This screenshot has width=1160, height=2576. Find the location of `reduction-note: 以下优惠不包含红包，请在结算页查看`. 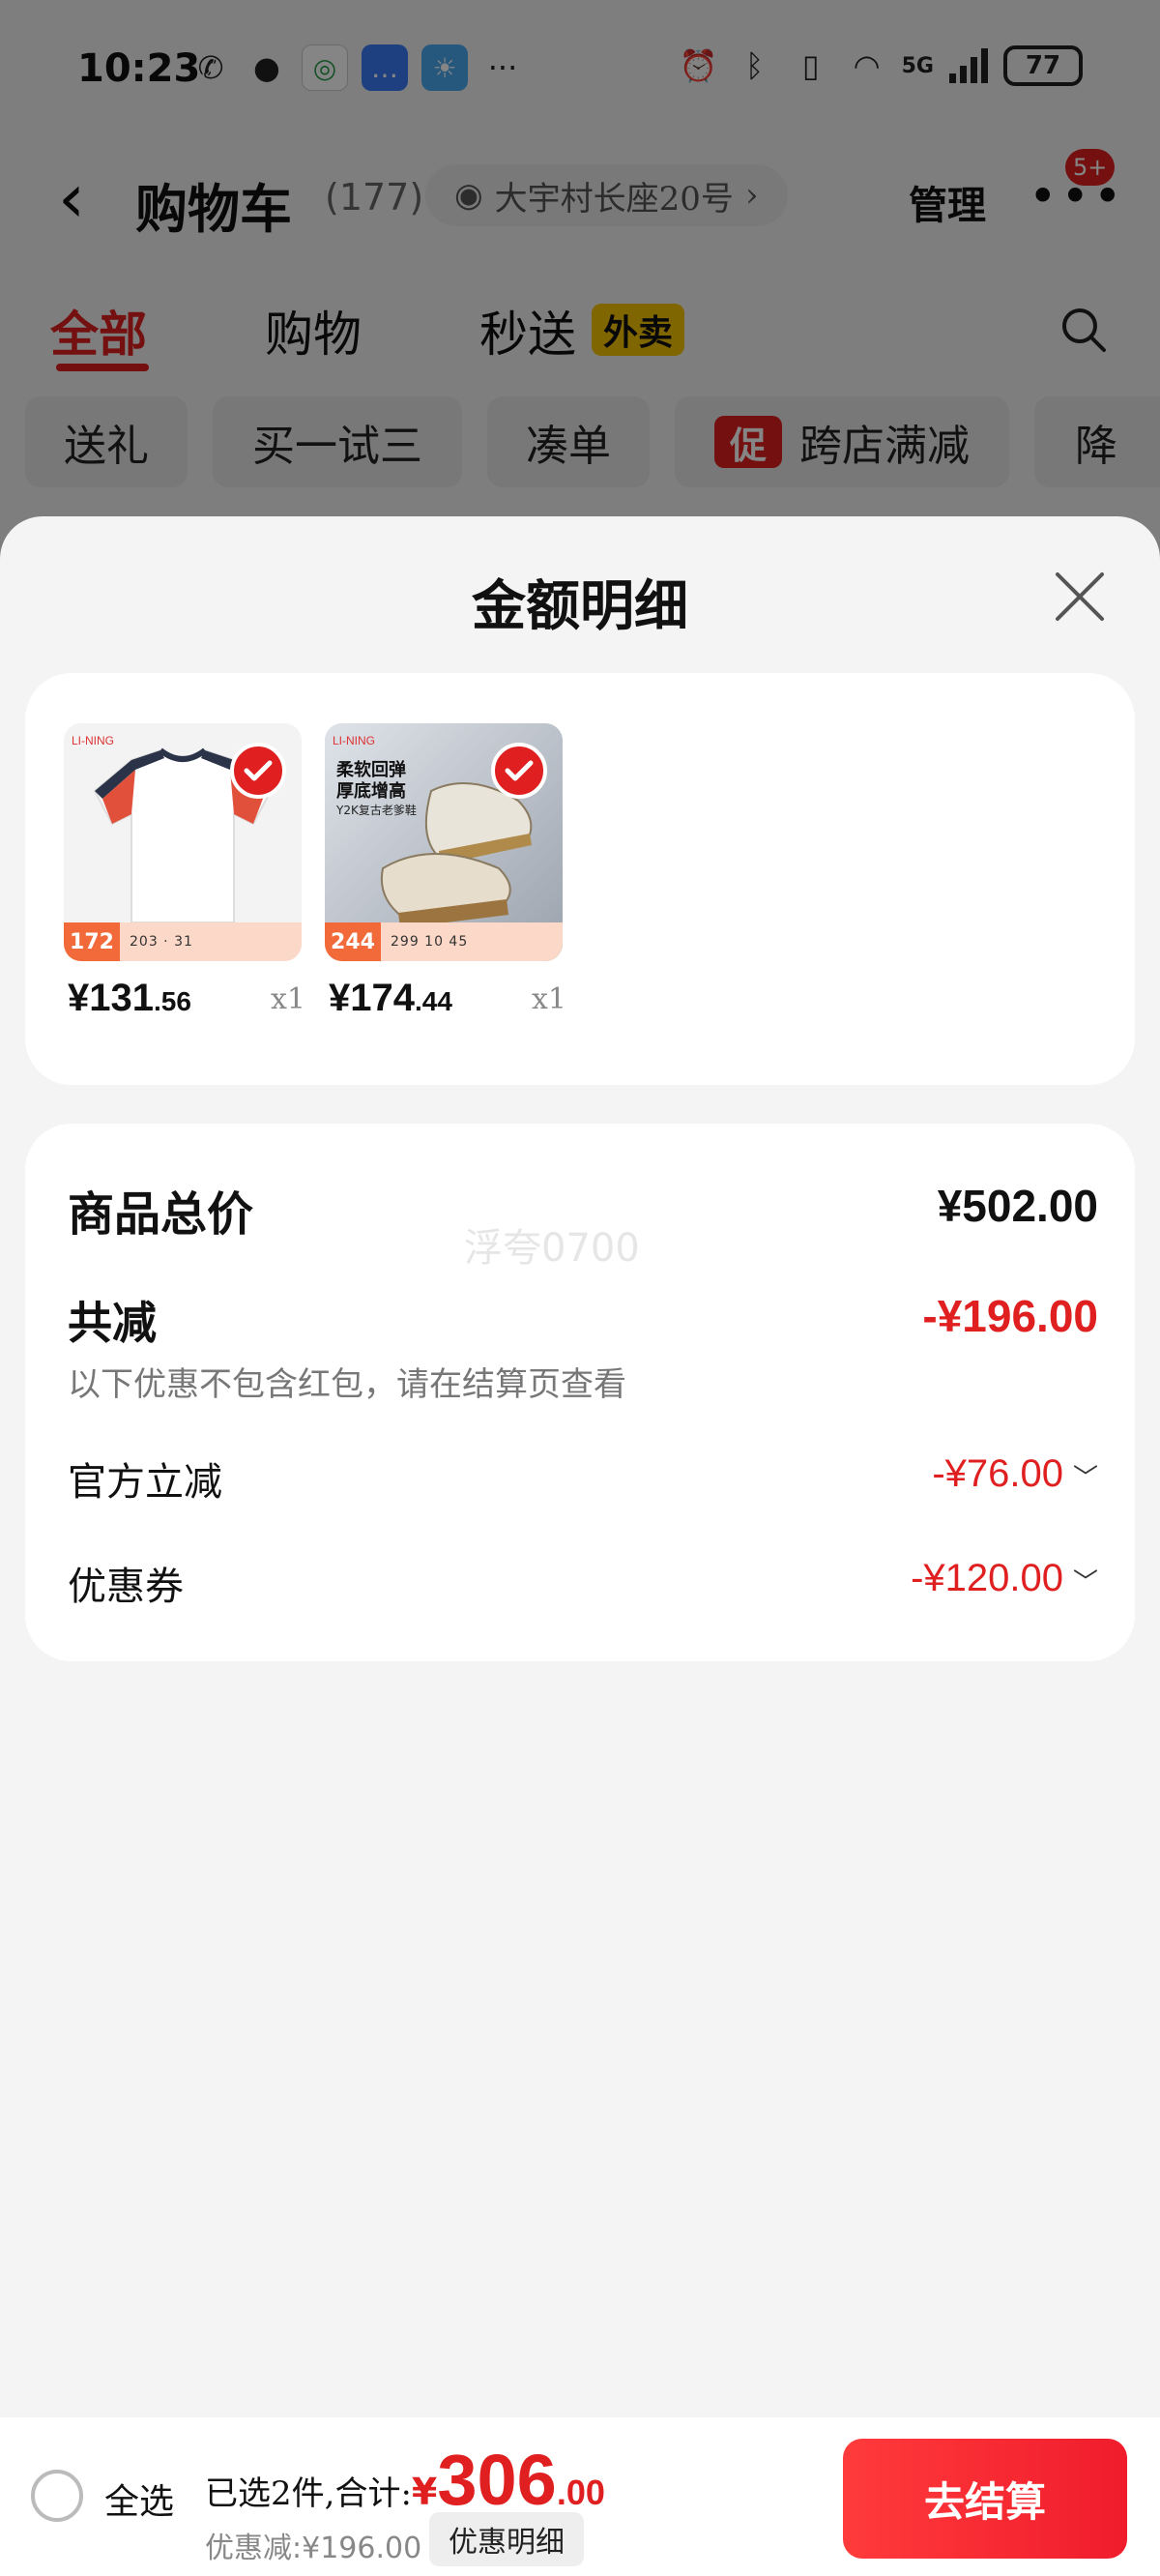

reduction-note: 以下优惠不包含红包，请在结算页查看 is located at coordinates (347, 1384).